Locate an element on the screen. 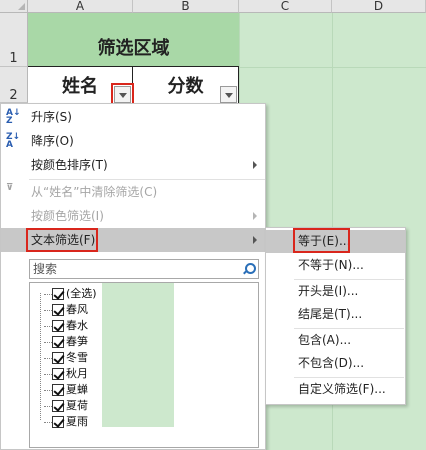 The width and height of the screenshot is (426, 450). row-header-2: 2 is located at coordinates (14, 85).